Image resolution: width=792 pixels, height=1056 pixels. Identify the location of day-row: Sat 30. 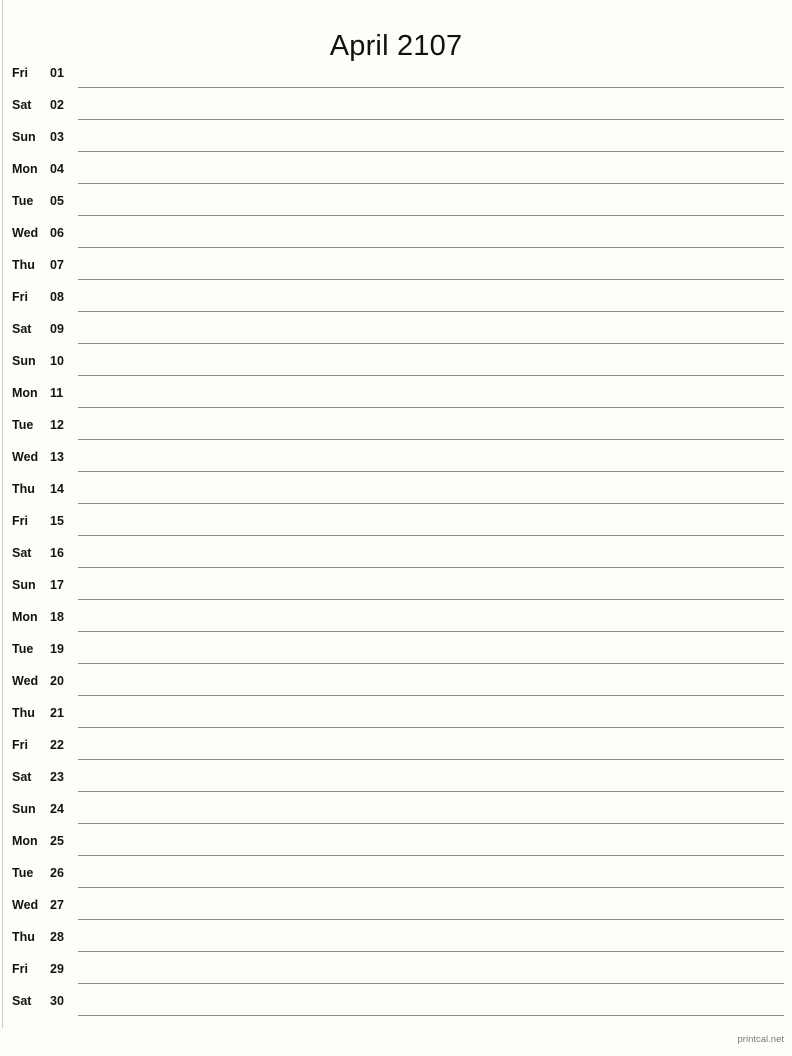
(396, 1004).